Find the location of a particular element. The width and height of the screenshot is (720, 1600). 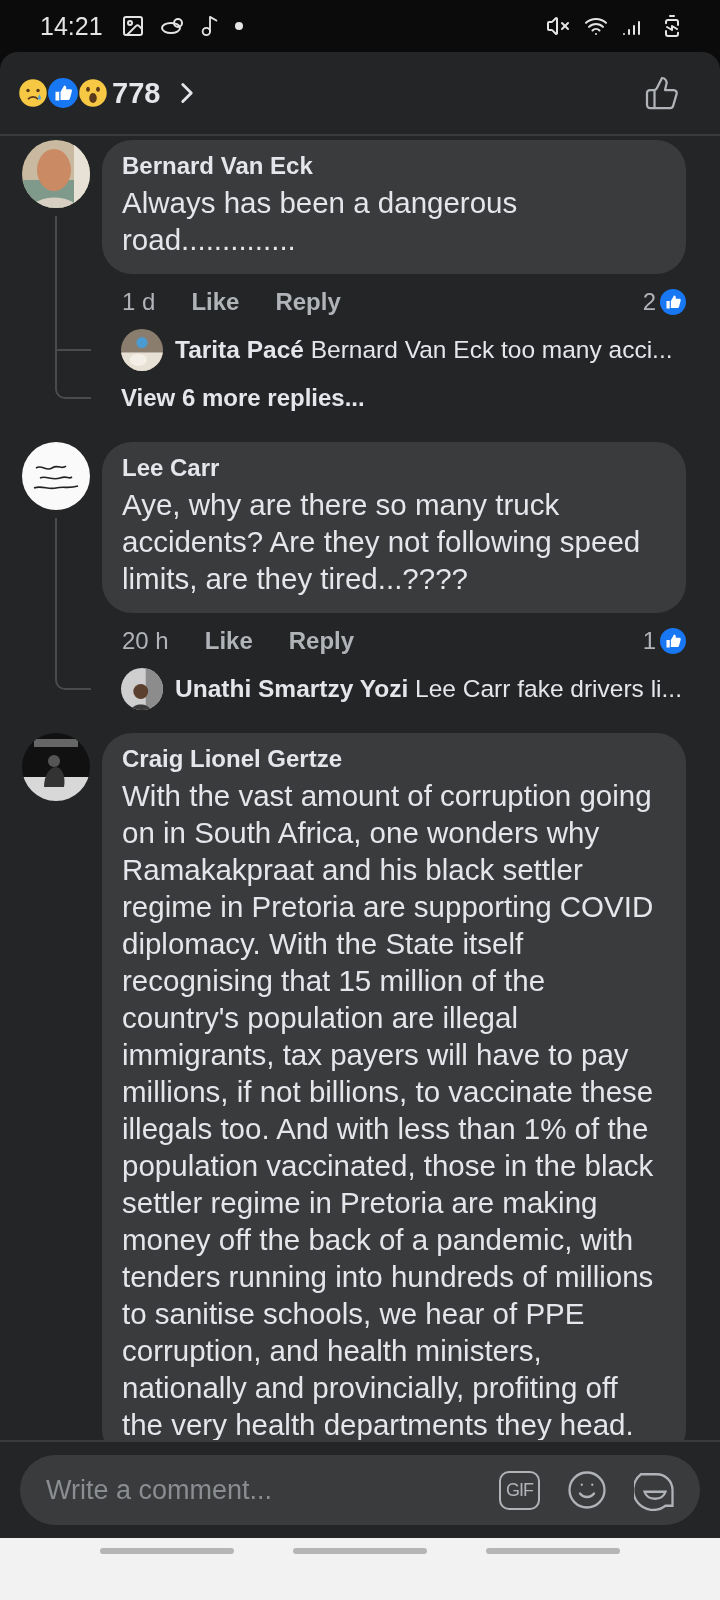

comment-field: Write a comment... GIF is located at coordinates (360, 1490).